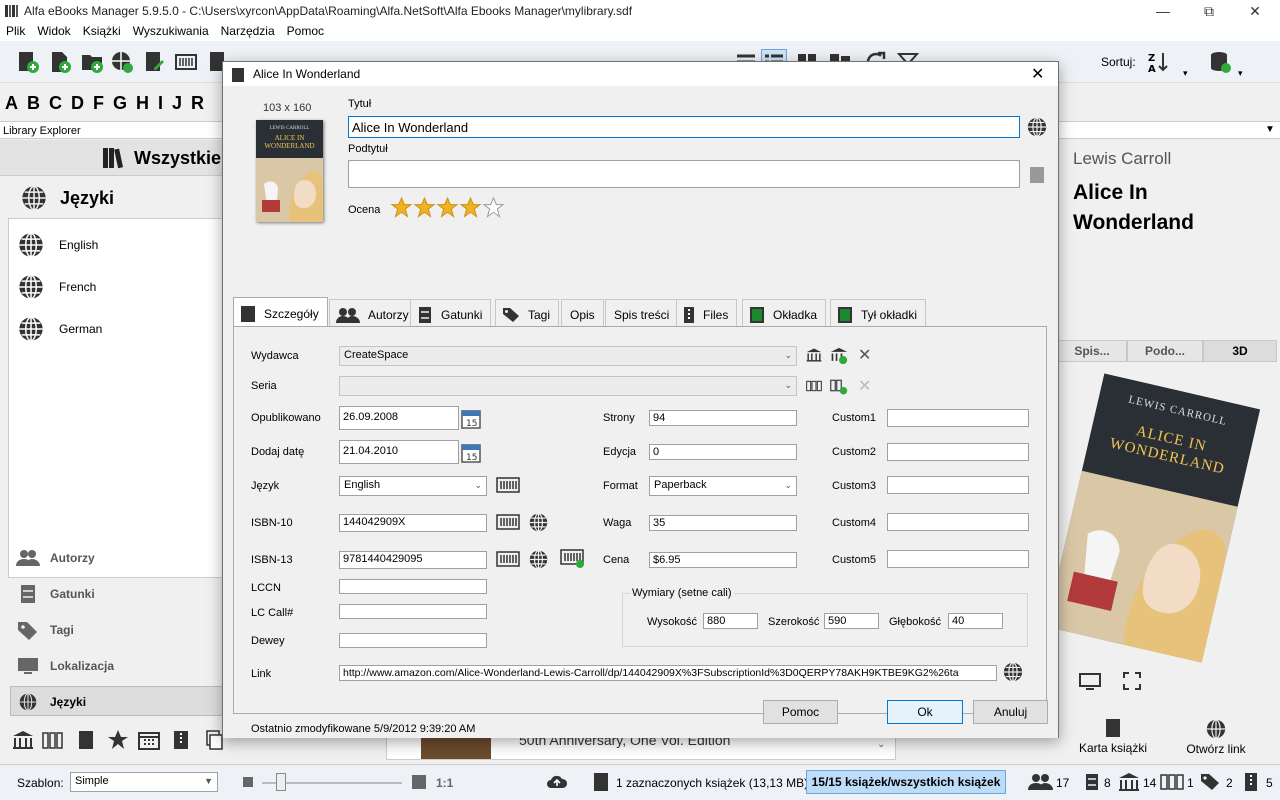 This screenshot has height=800, width=1280. I want to click on menu-view: Widok, so click(53, 31).